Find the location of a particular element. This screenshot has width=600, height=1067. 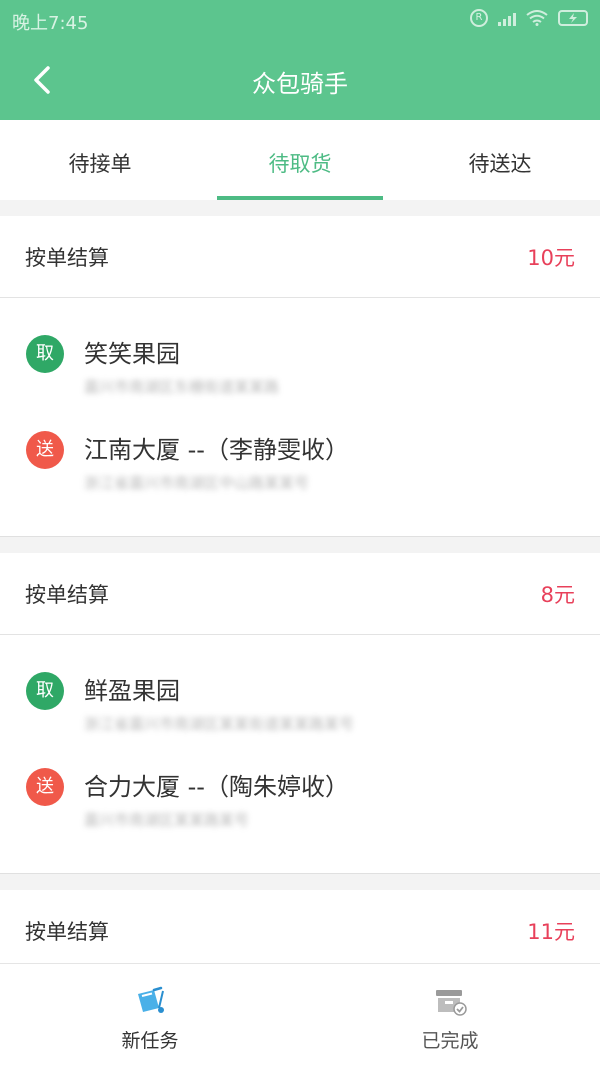

status-time: 晚上7:45 is located at coordinates (50, 23).